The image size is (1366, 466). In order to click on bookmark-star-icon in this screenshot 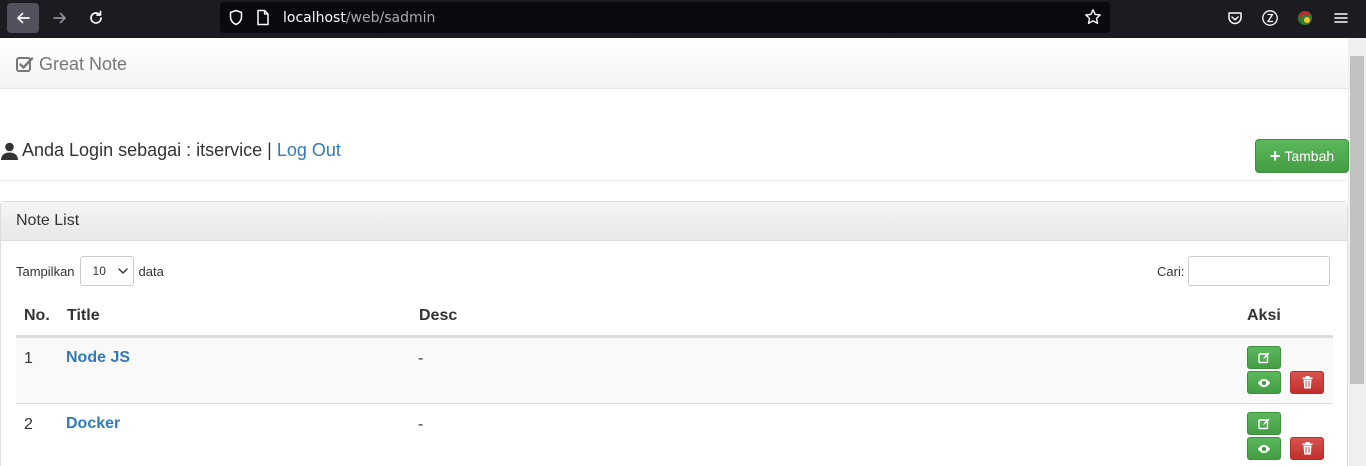, I will do `click(1093, 19)`.